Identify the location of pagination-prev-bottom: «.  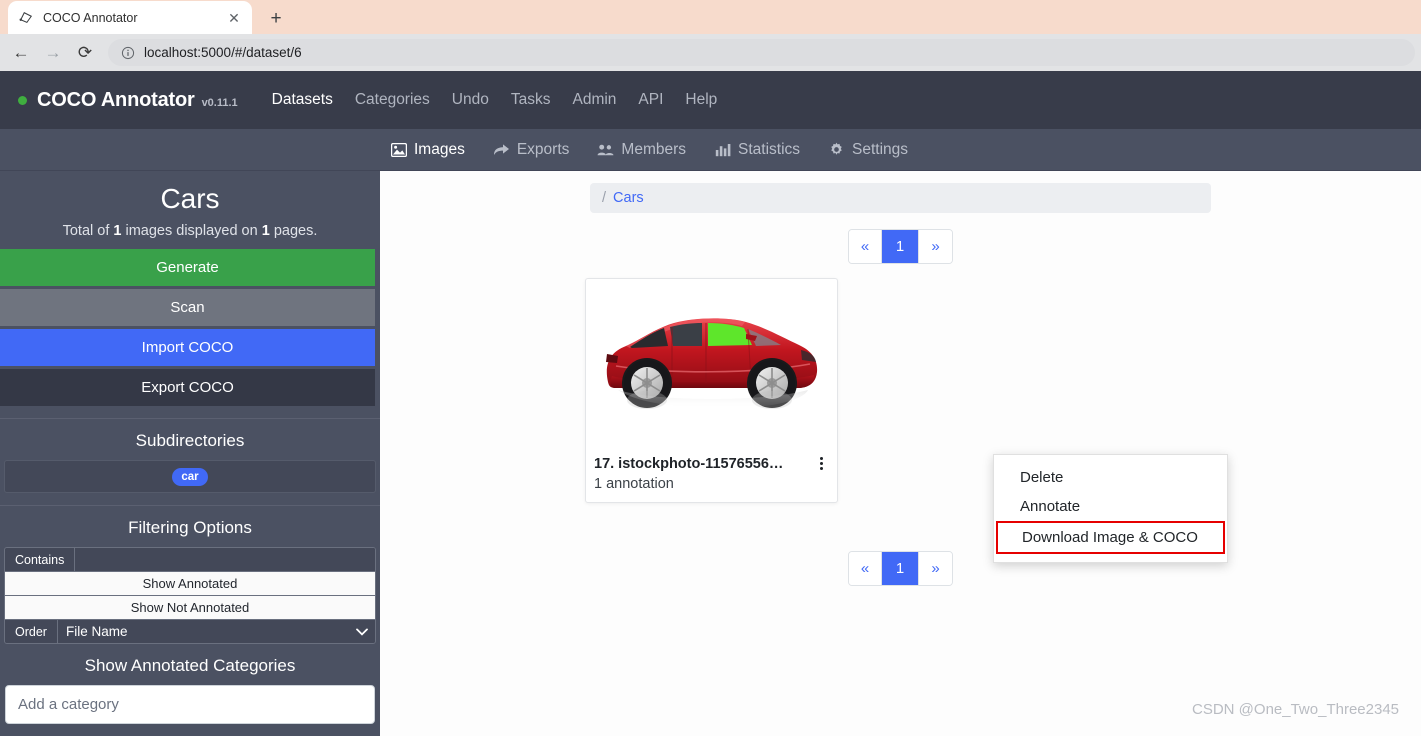
(865, 568).